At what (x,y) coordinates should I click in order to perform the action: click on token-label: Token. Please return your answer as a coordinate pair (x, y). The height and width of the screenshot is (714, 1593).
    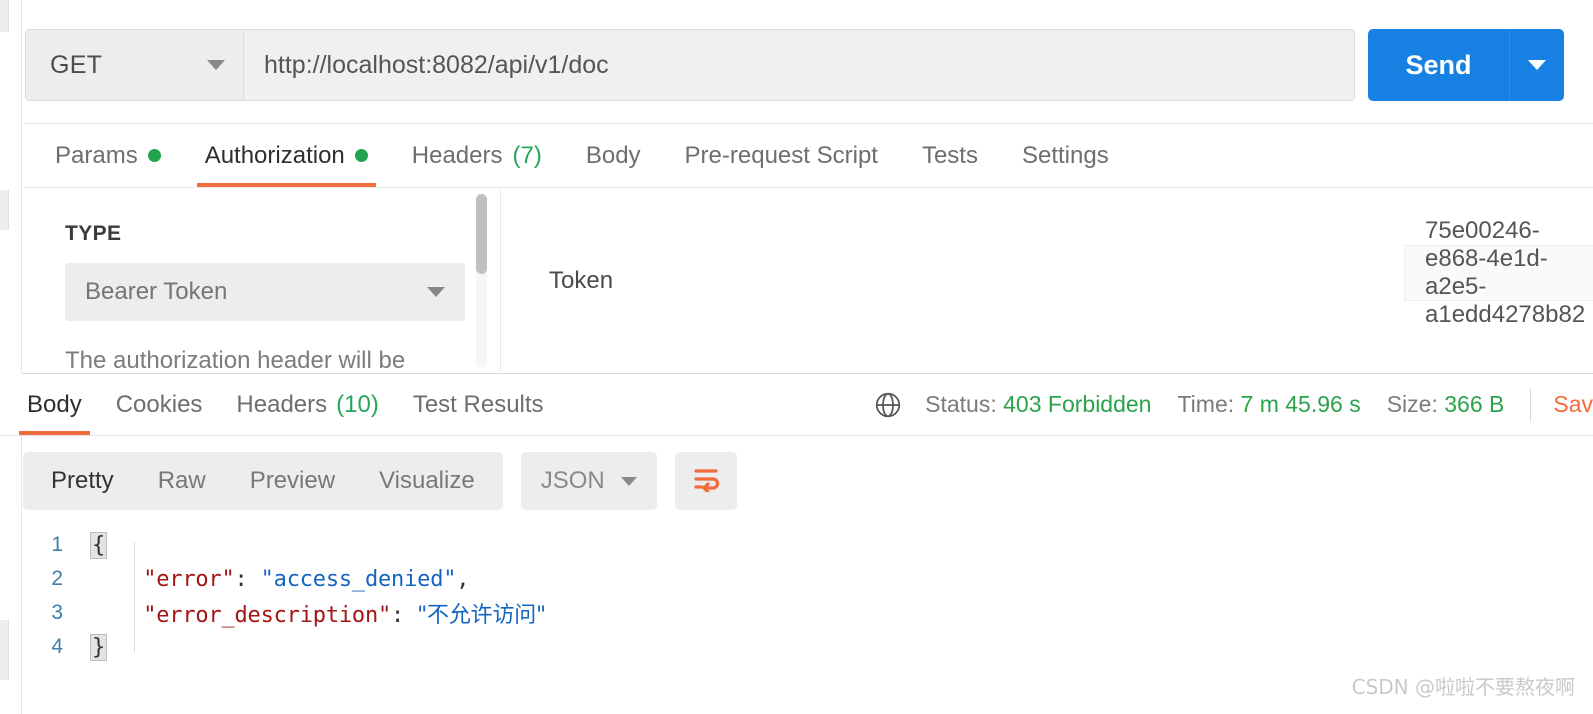
    Looking at the image, I should click on (581, 280).